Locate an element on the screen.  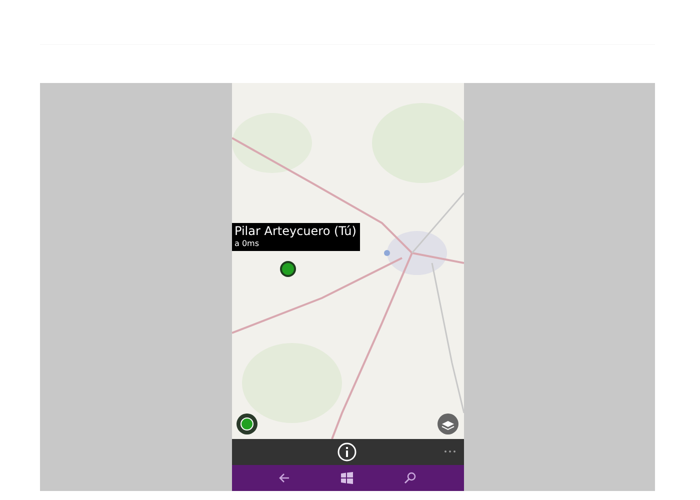
more-icon is located at coordinates (450, 451).